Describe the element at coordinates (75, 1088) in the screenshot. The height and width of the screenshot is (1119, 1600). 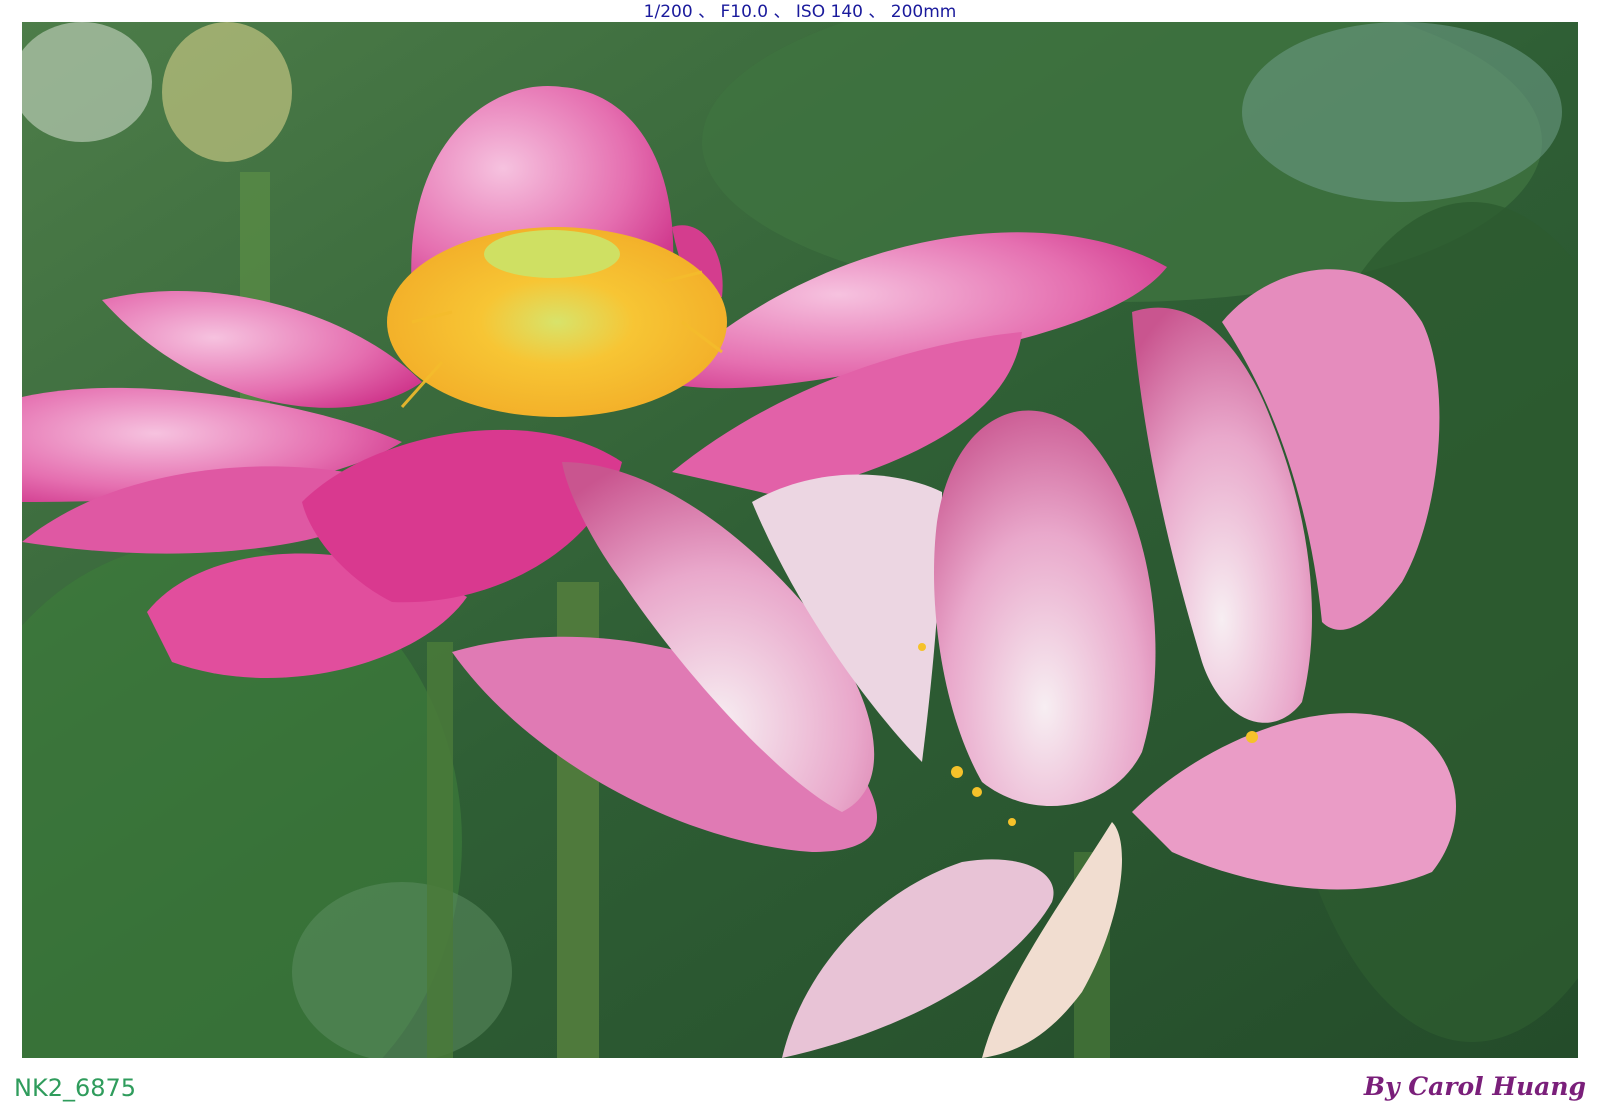
I see `photo-filename: NK2_6875` at that location.